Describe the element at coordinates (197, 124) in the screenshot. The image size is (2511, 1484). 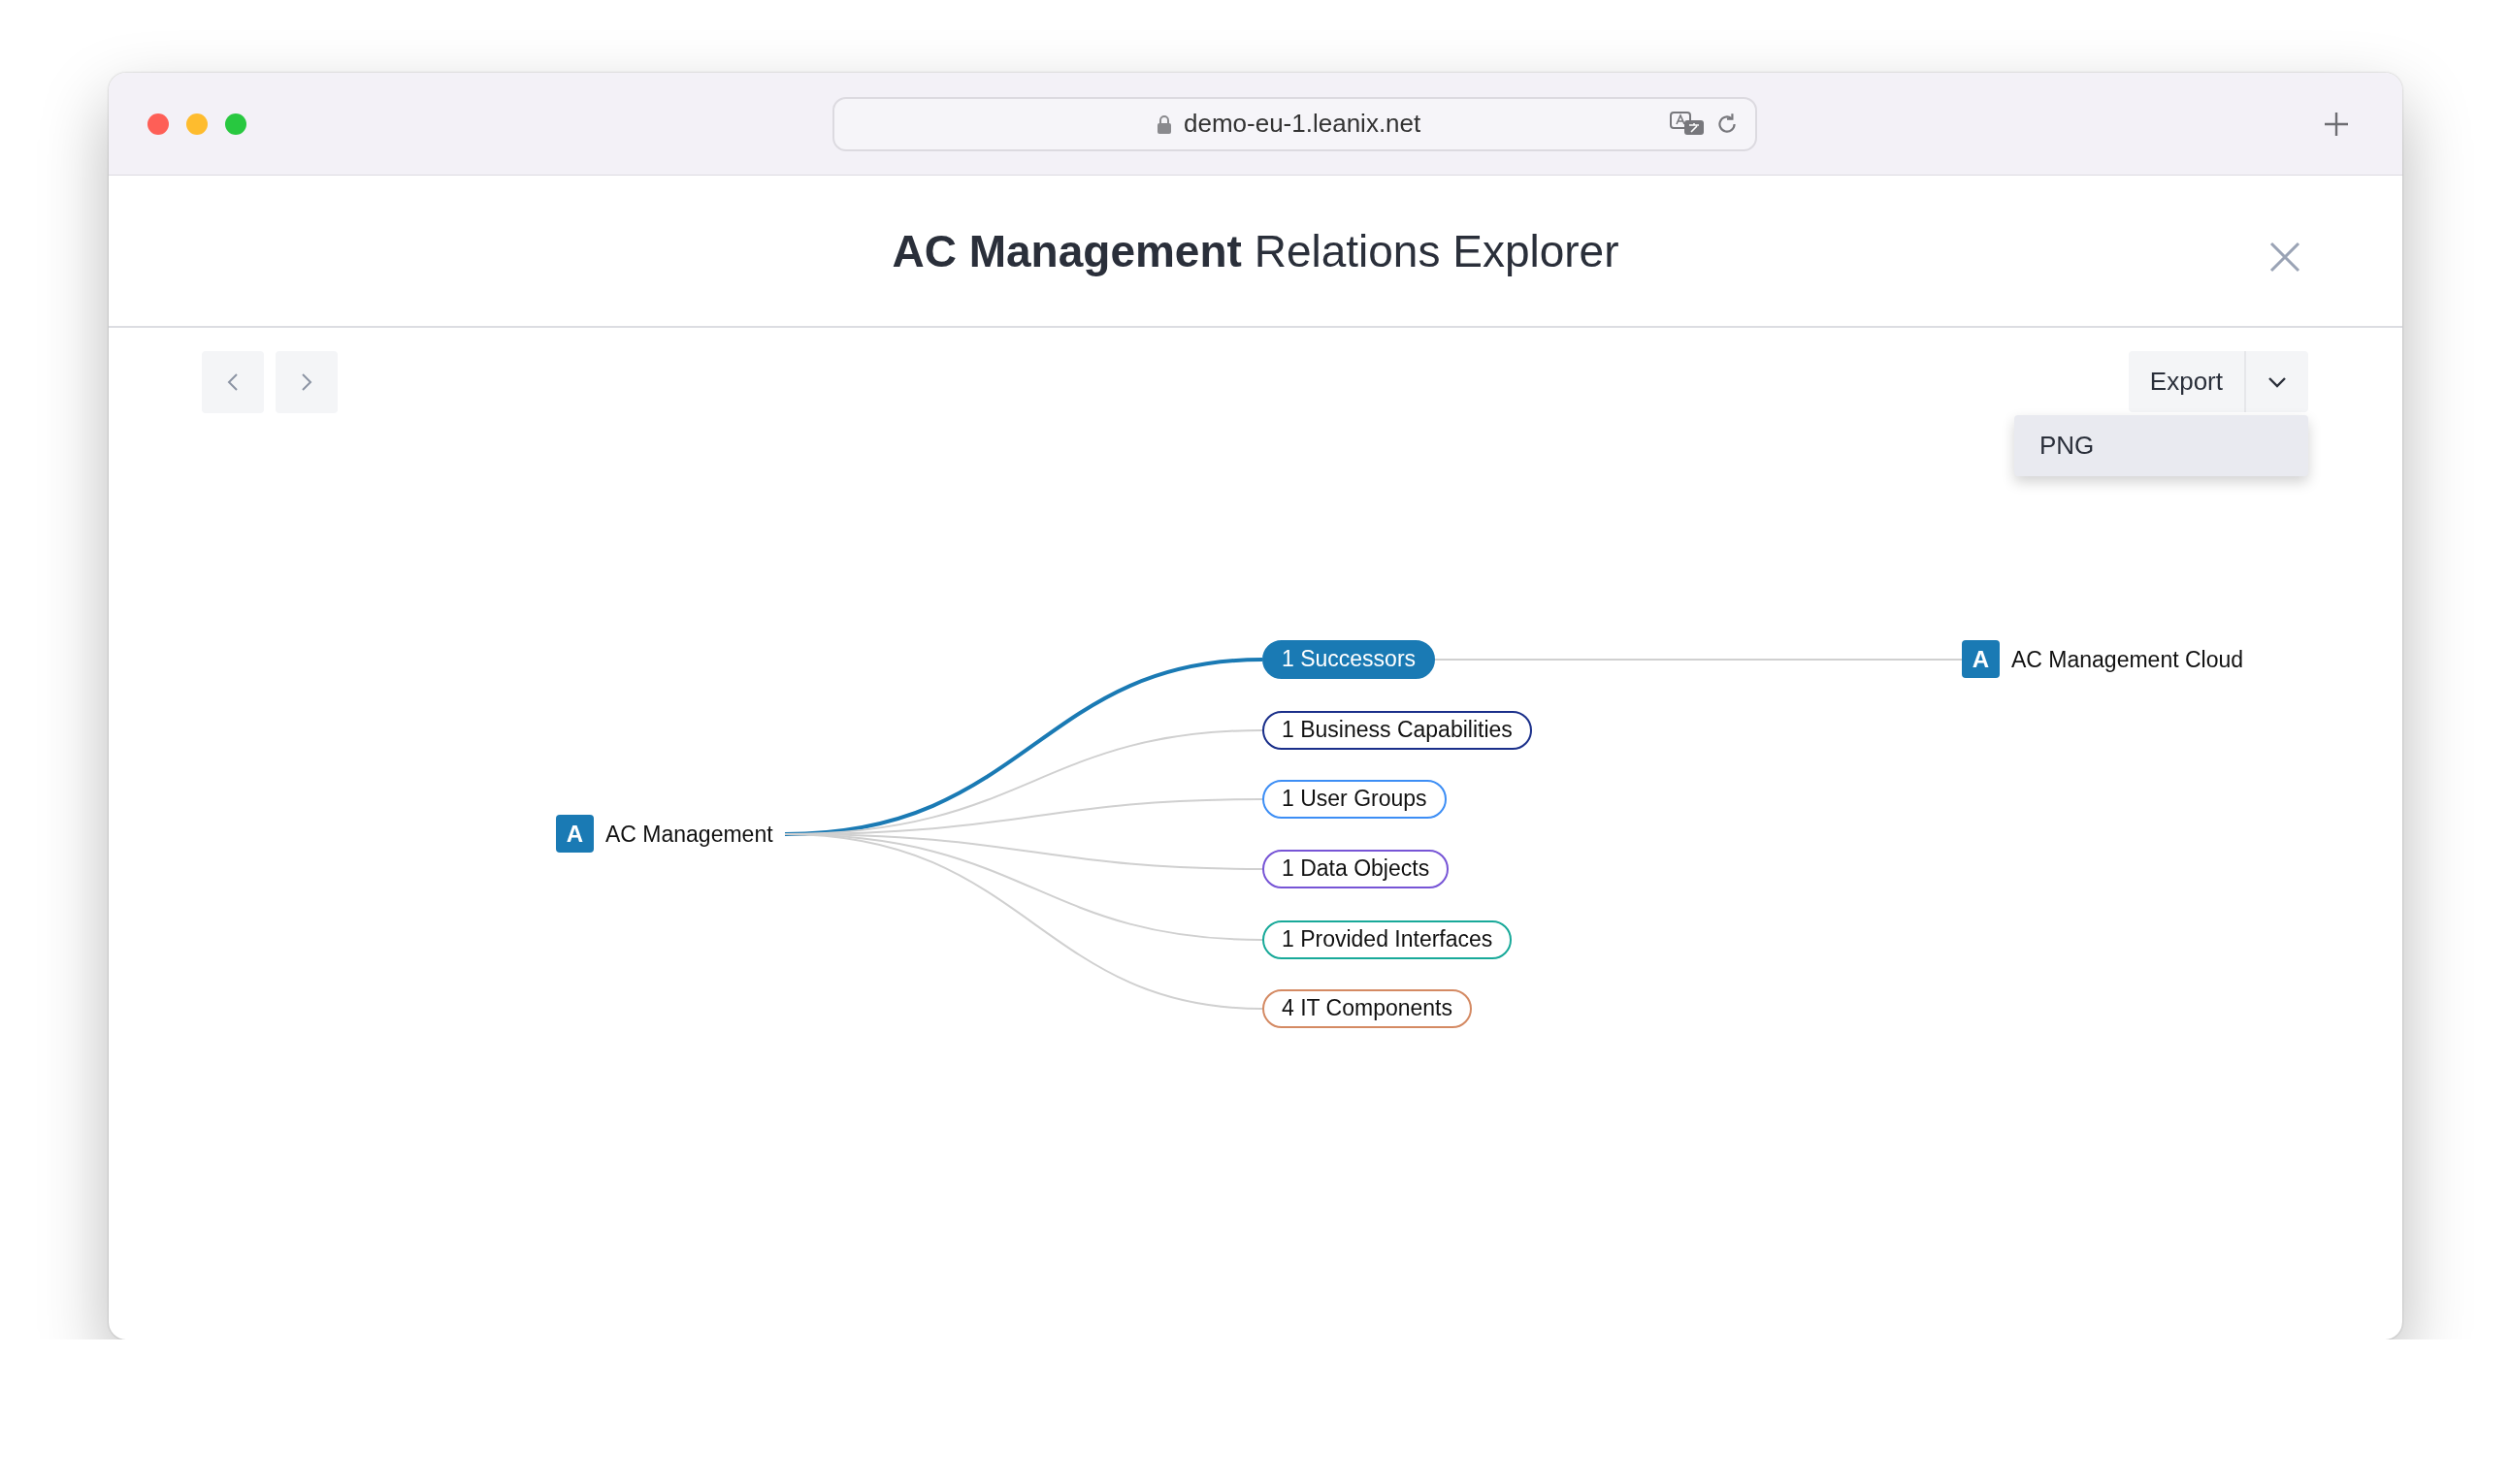
I see `minimize-window-button` at that location.